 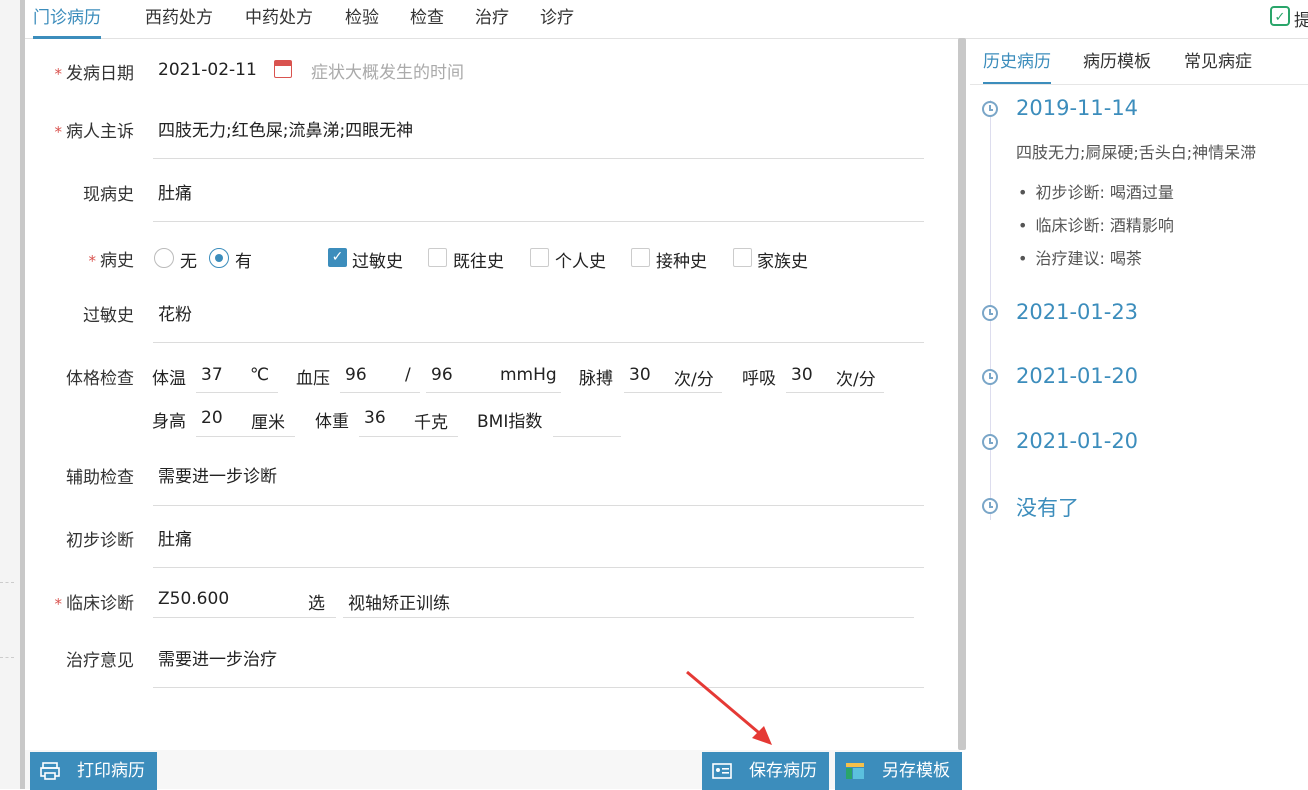 What do you see at coordinates (100, 478) in the screenshot?
I see `aux-exam-label: 辅助检查` at bounding box center [100, 478].